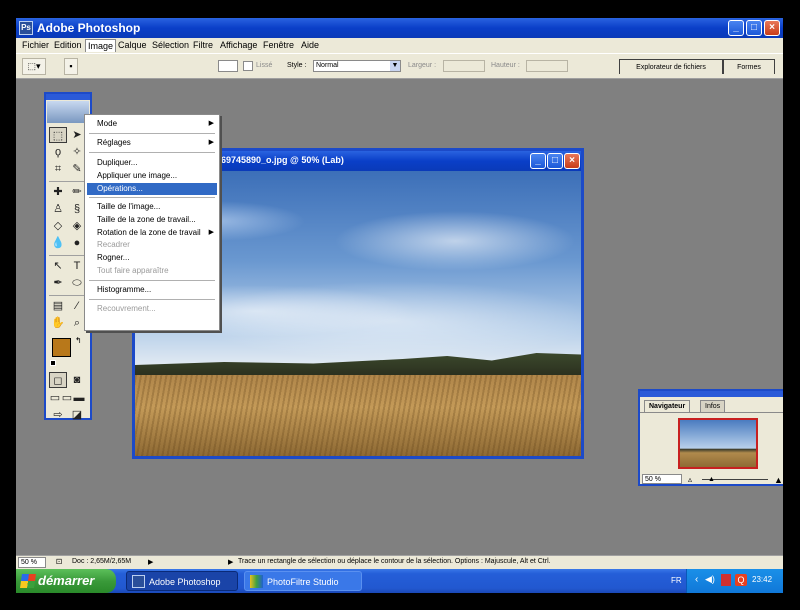 This screenshot has width=800, height=610. Describe the element at coordinates (77, 380) in the screenshot. I see `quick-mask-icon: ◙` at that location.